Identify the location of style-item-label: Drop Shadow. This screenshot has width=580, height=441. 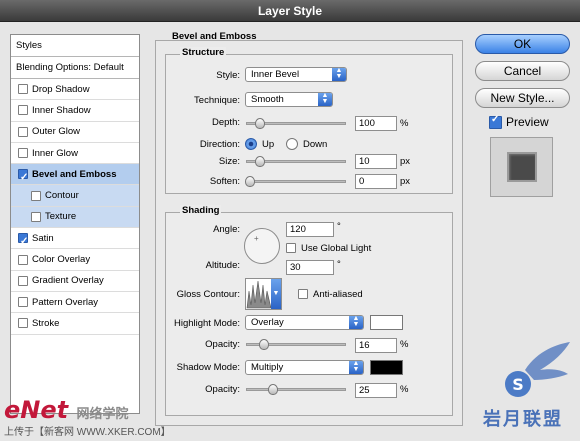
(61, 89).